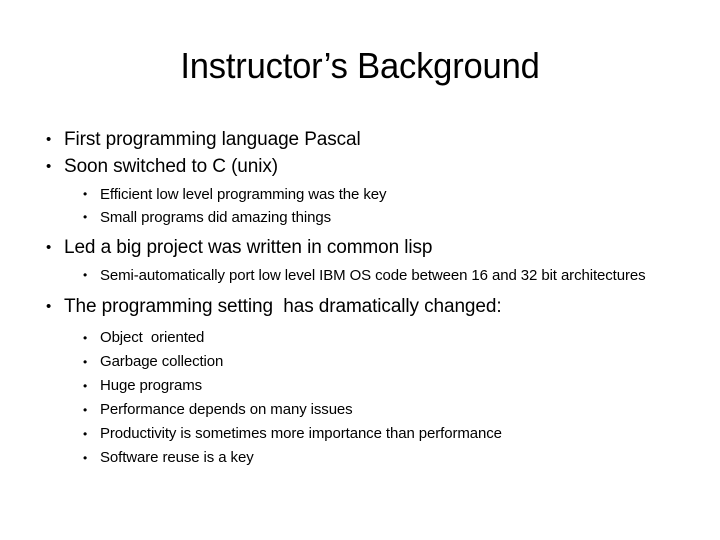 The height and width of the screenshot is (540, 720). I want to click on bullet-item: • Object oriented, so click(366, 338).